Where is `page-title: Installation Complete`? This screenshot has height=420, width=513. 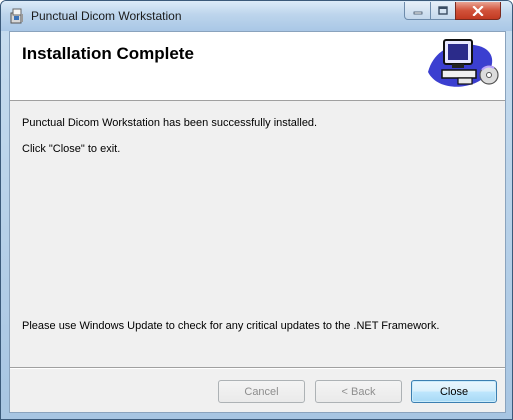
page-title: Installation Complete is located at coordinates (108, 53).